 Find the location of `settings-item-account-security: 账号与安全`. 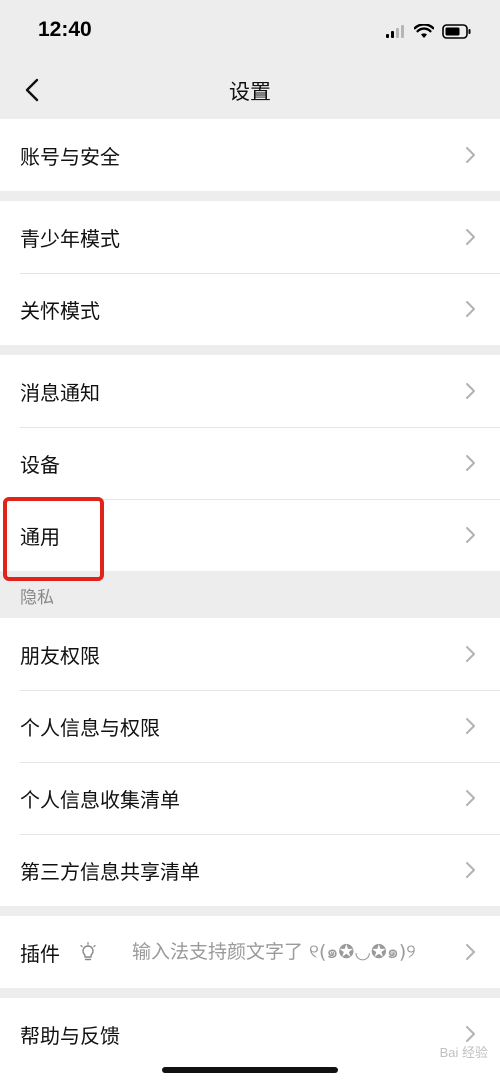

settings-item-account-security: 账号与安全 is located at coordinates (250, 155).